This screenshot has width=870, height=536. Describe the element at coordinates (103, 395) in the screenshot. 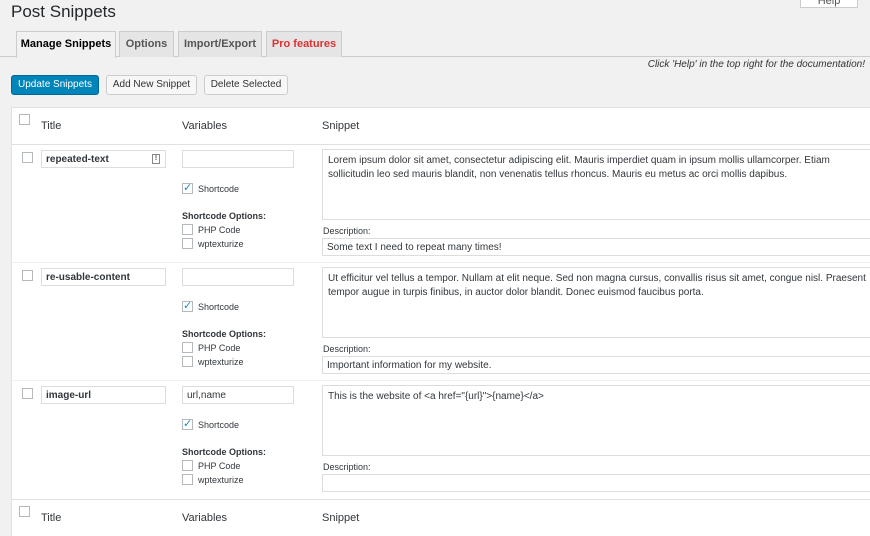

I see `snippet-title-input: image-url` at that location.